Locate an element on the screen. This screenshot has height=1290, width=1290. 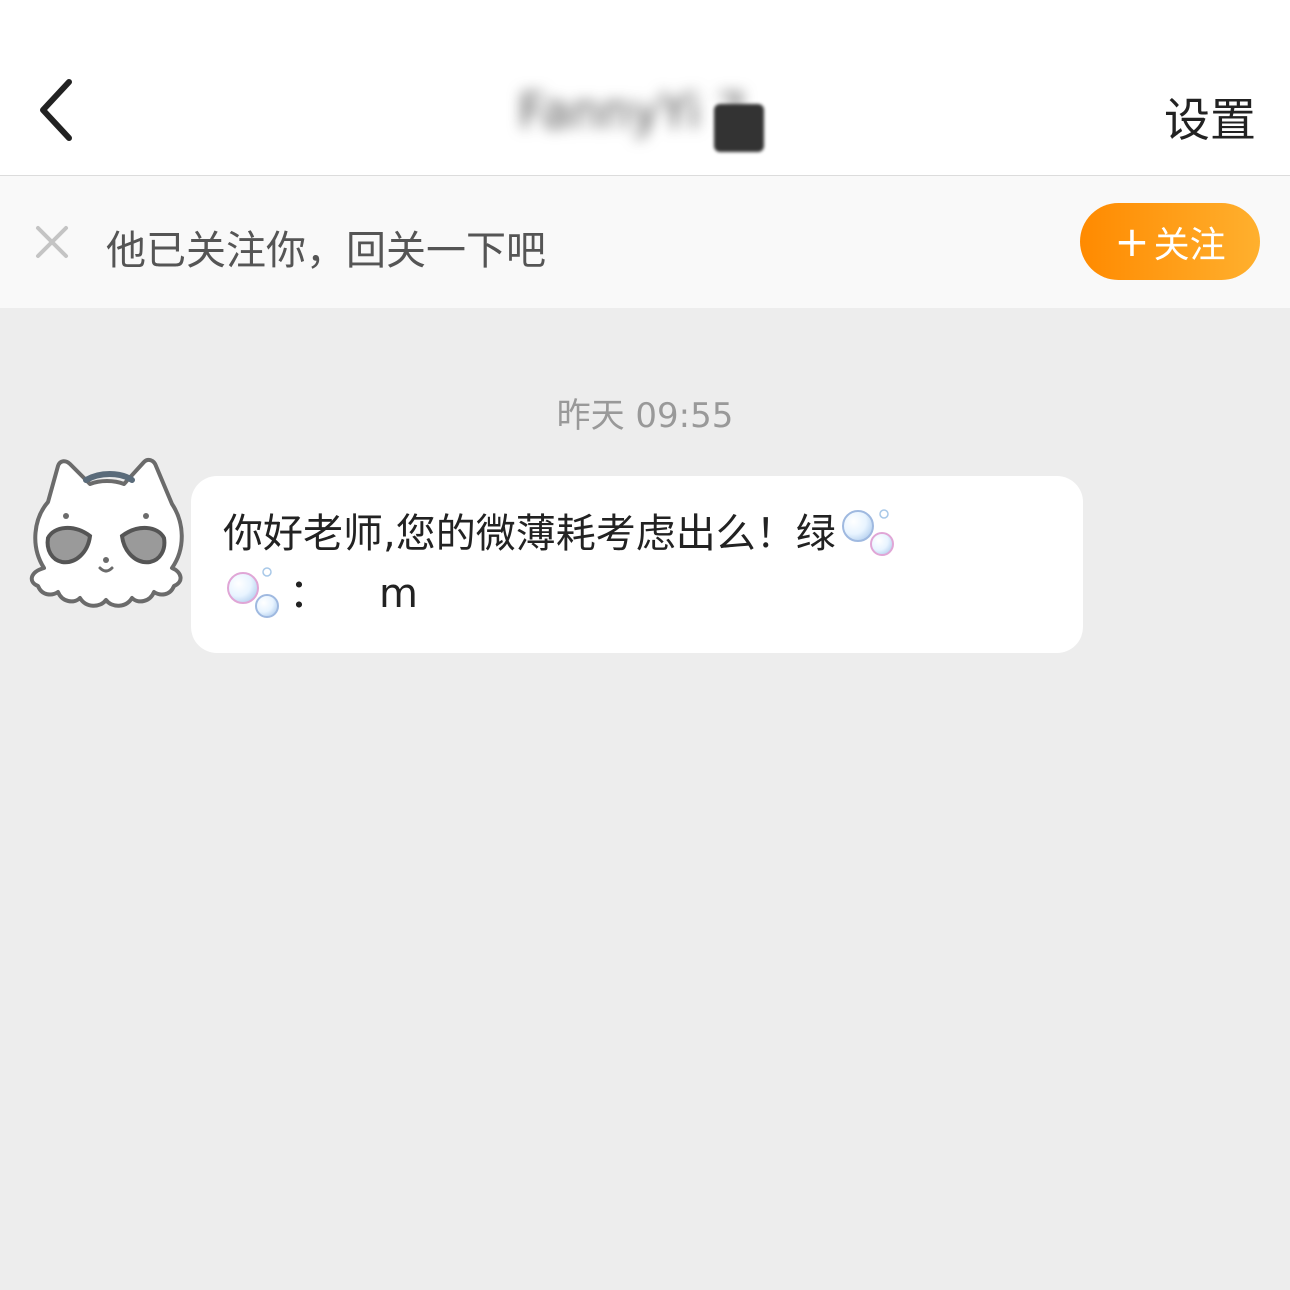
conversation-title: FannyYi 7 is located at coordinates (645, 115).